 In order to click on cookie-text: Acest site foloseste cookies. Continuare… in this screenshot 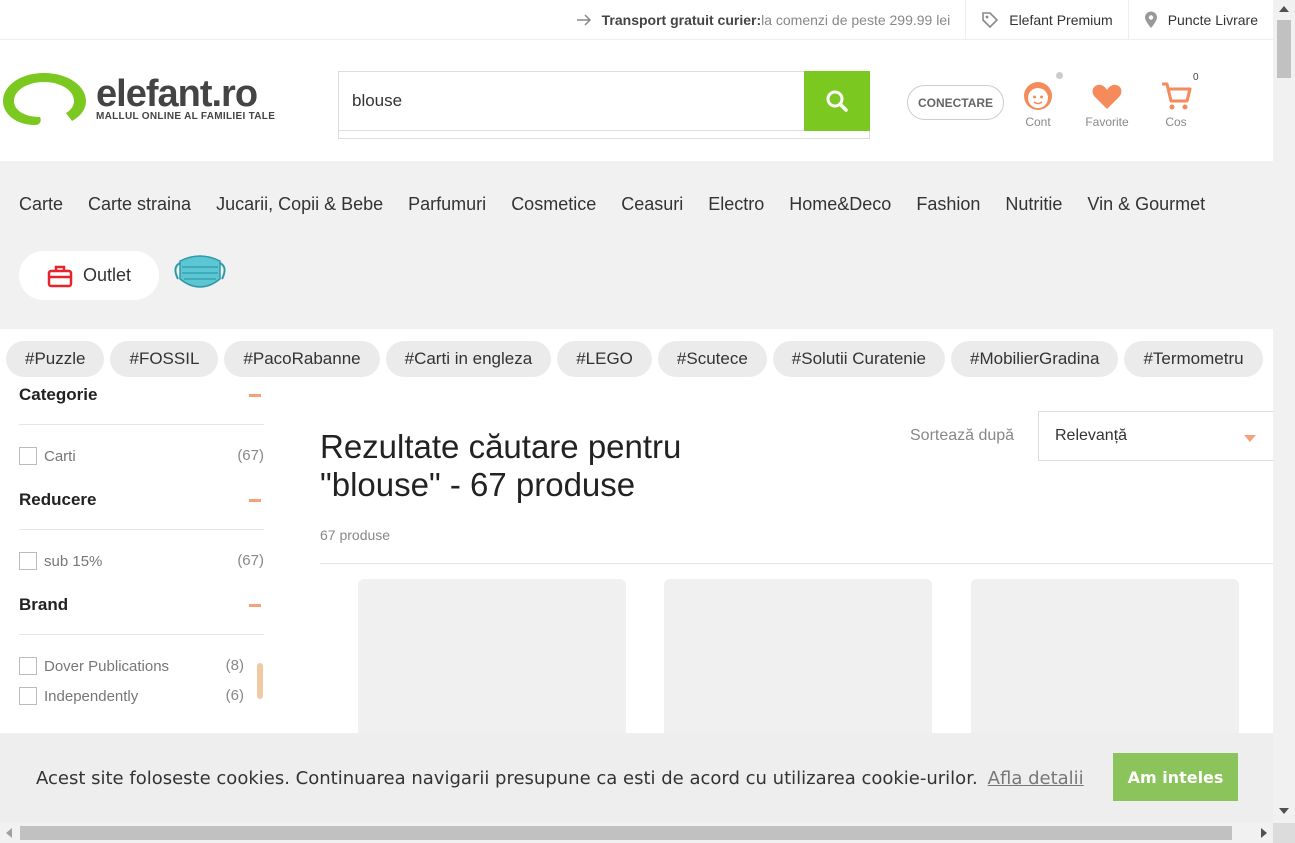, I will do `click(507, 778)`.